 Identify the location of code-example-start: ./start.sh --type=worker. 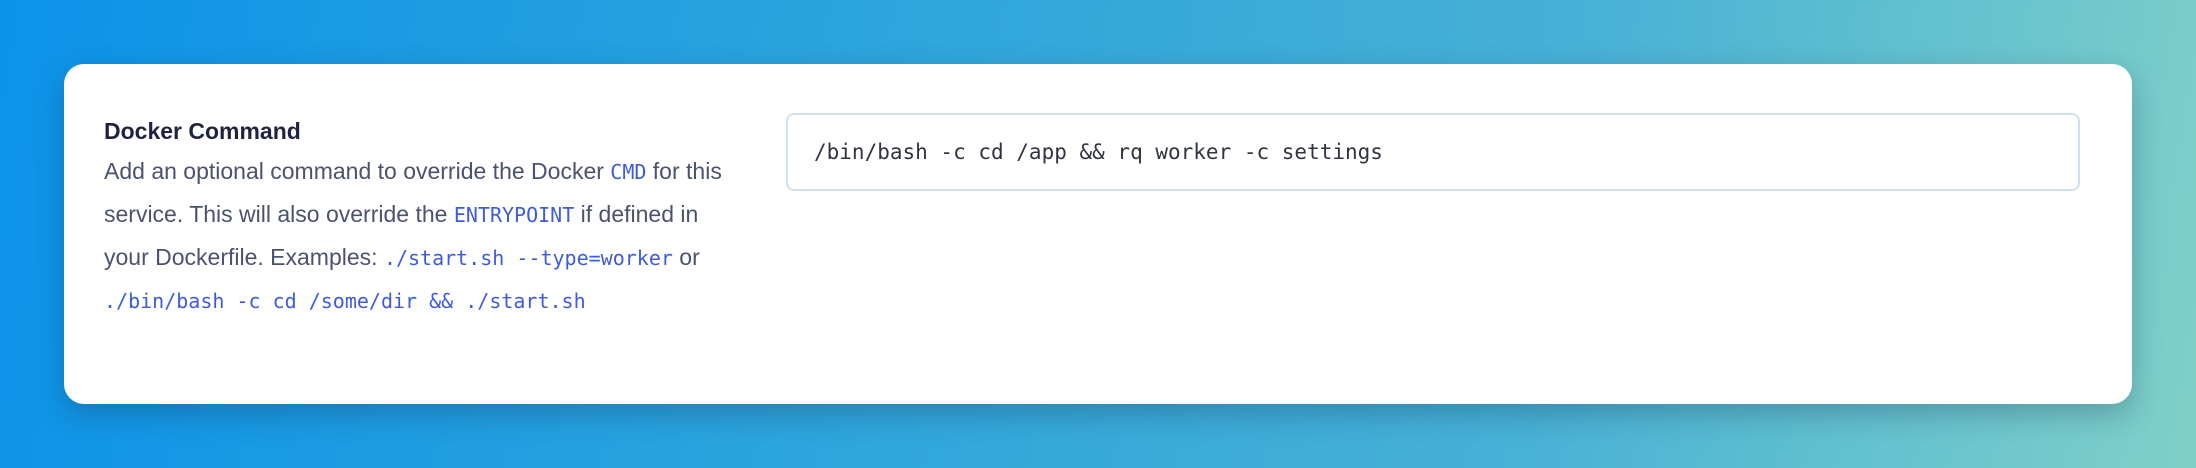
(528, 258).